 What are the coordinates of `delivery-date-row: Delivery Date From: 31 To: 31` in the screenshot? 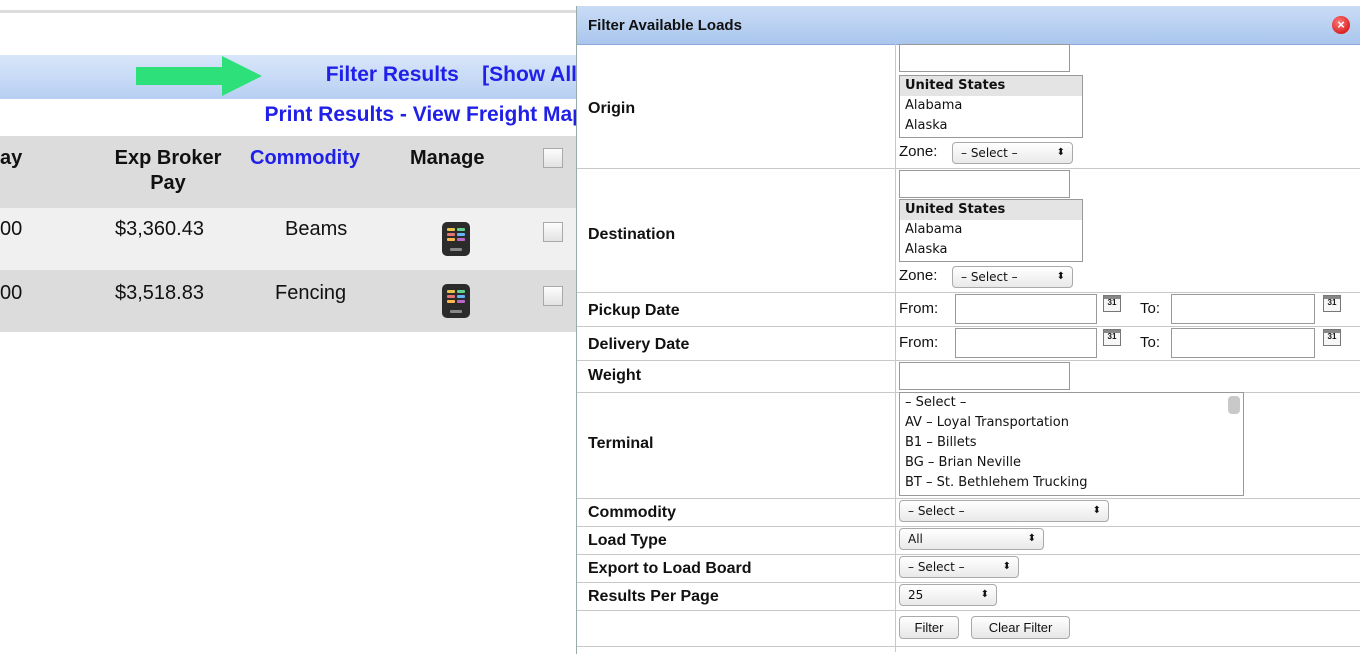 It's located at (968, 343).